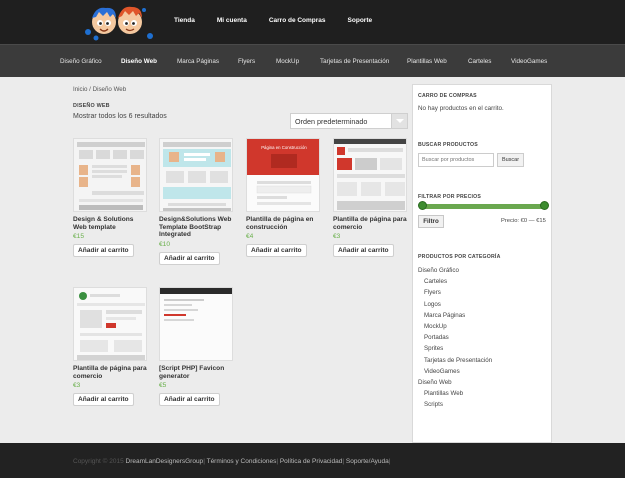  I want to click on ordering-select: Orden predeterminado, so click(349, 121).